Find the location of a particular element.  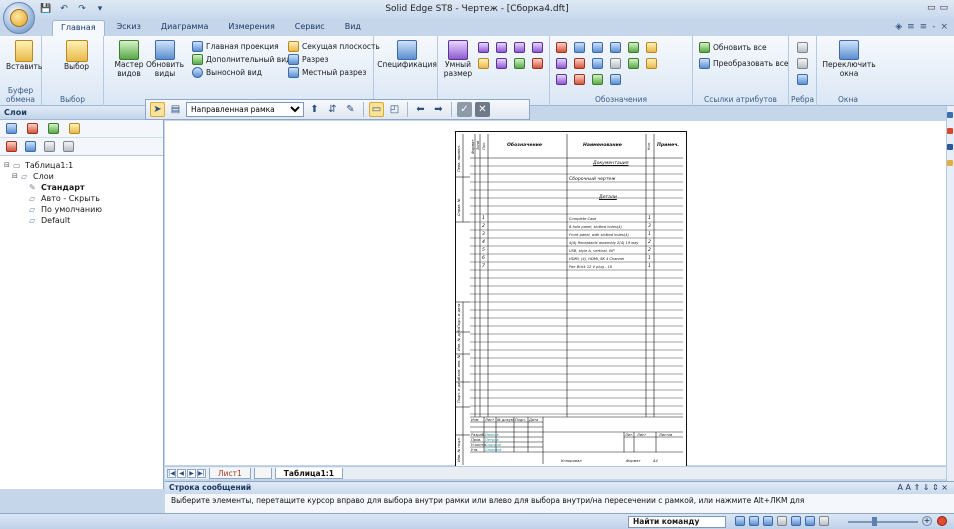

feature-control-frame-icon is located at coordinates (561, 63).